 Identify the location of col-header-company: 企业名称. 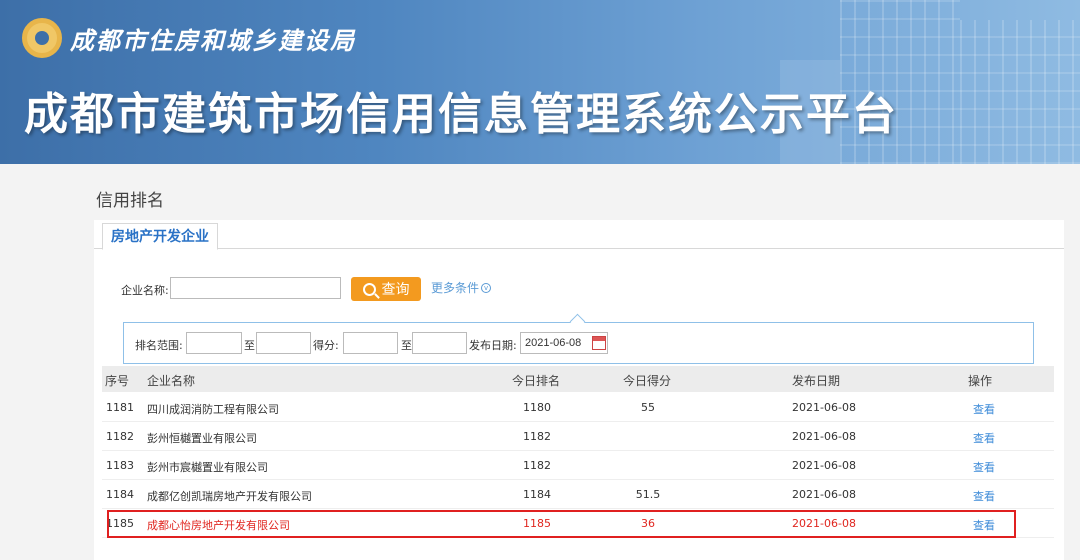
(171, 381).